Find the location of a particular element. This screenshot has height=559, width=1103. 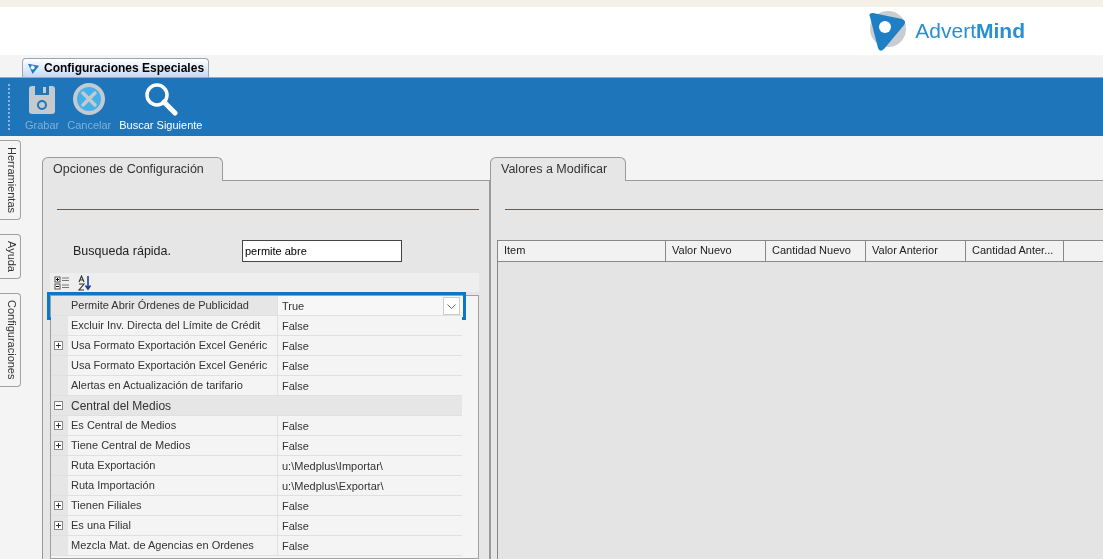

dropdown-button is located at coordinates (451, 306).